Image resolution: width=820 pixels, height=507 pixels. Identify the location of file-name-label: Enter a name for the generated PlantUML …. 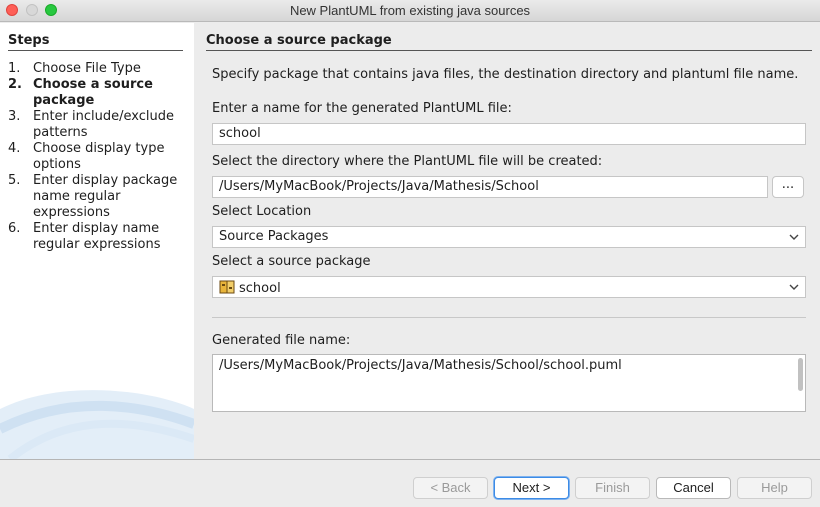
(362, 108).